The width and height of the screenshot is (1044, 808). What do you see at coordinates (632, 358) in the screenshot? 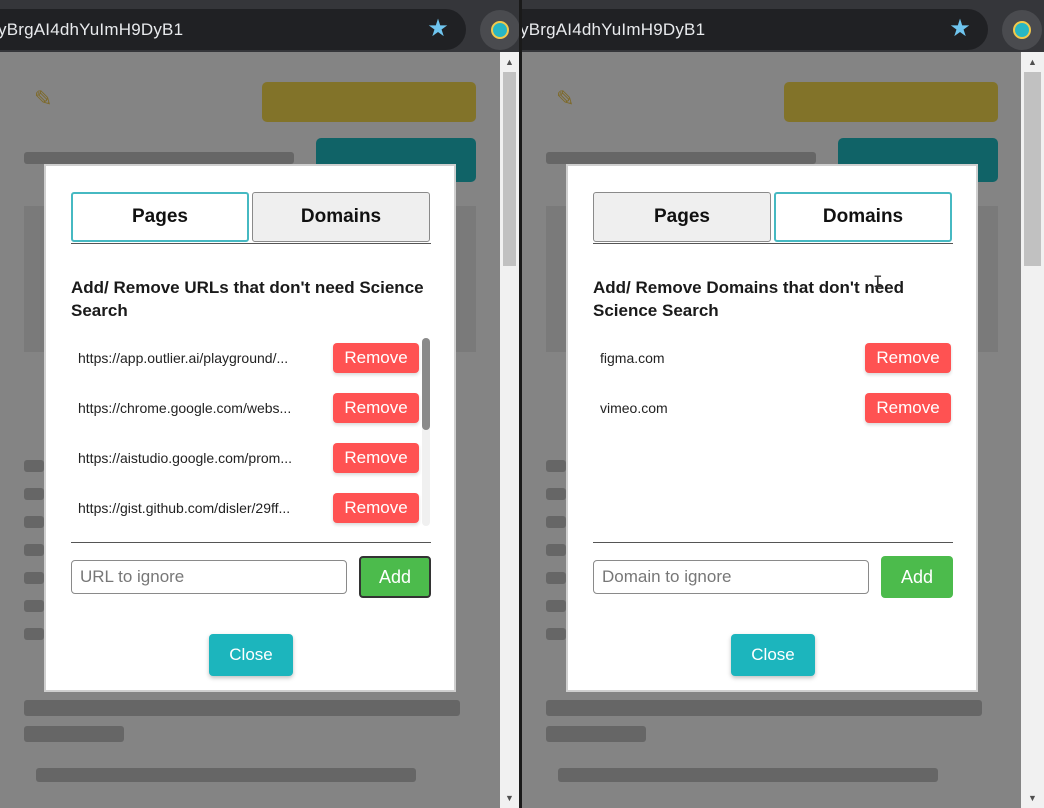
I see `ignored-domain: figma.com` at bounding box center [632, 358].